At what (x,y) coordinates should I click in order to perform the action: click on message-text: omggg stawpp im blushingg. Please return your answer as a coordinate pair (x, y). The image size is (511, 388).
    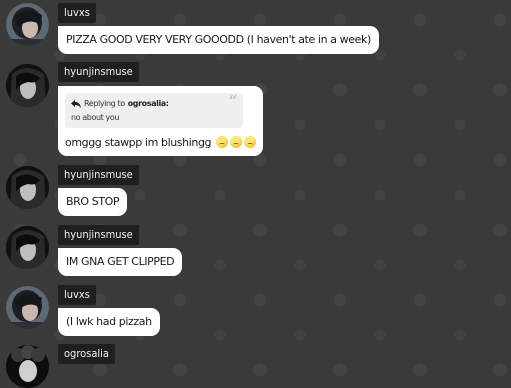
    Looking at the image, I should click on (138, 142).